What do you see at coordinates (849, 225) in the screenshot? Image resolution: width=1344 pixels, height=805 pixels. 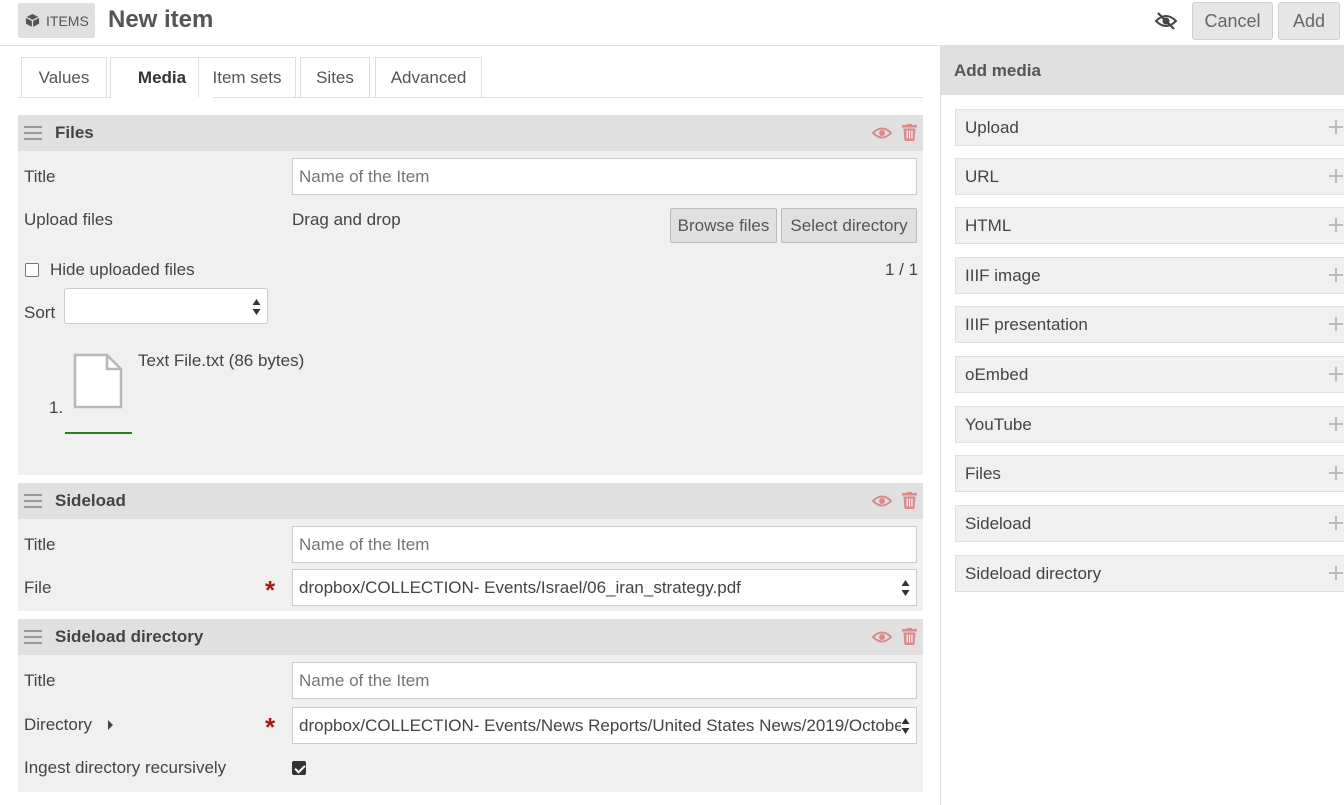 I see `select-directory-button: Select directory` at bounding box center [849, 225].